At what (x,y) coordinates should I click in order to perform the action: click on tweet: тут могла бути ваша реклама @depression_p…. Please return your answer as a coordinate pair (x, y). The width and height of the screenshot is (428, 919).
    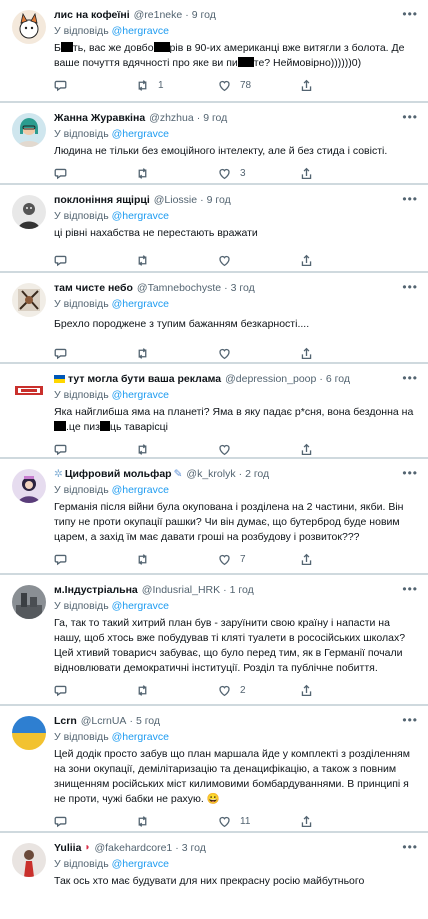
    Looking at the image, I should click on (214, 411).